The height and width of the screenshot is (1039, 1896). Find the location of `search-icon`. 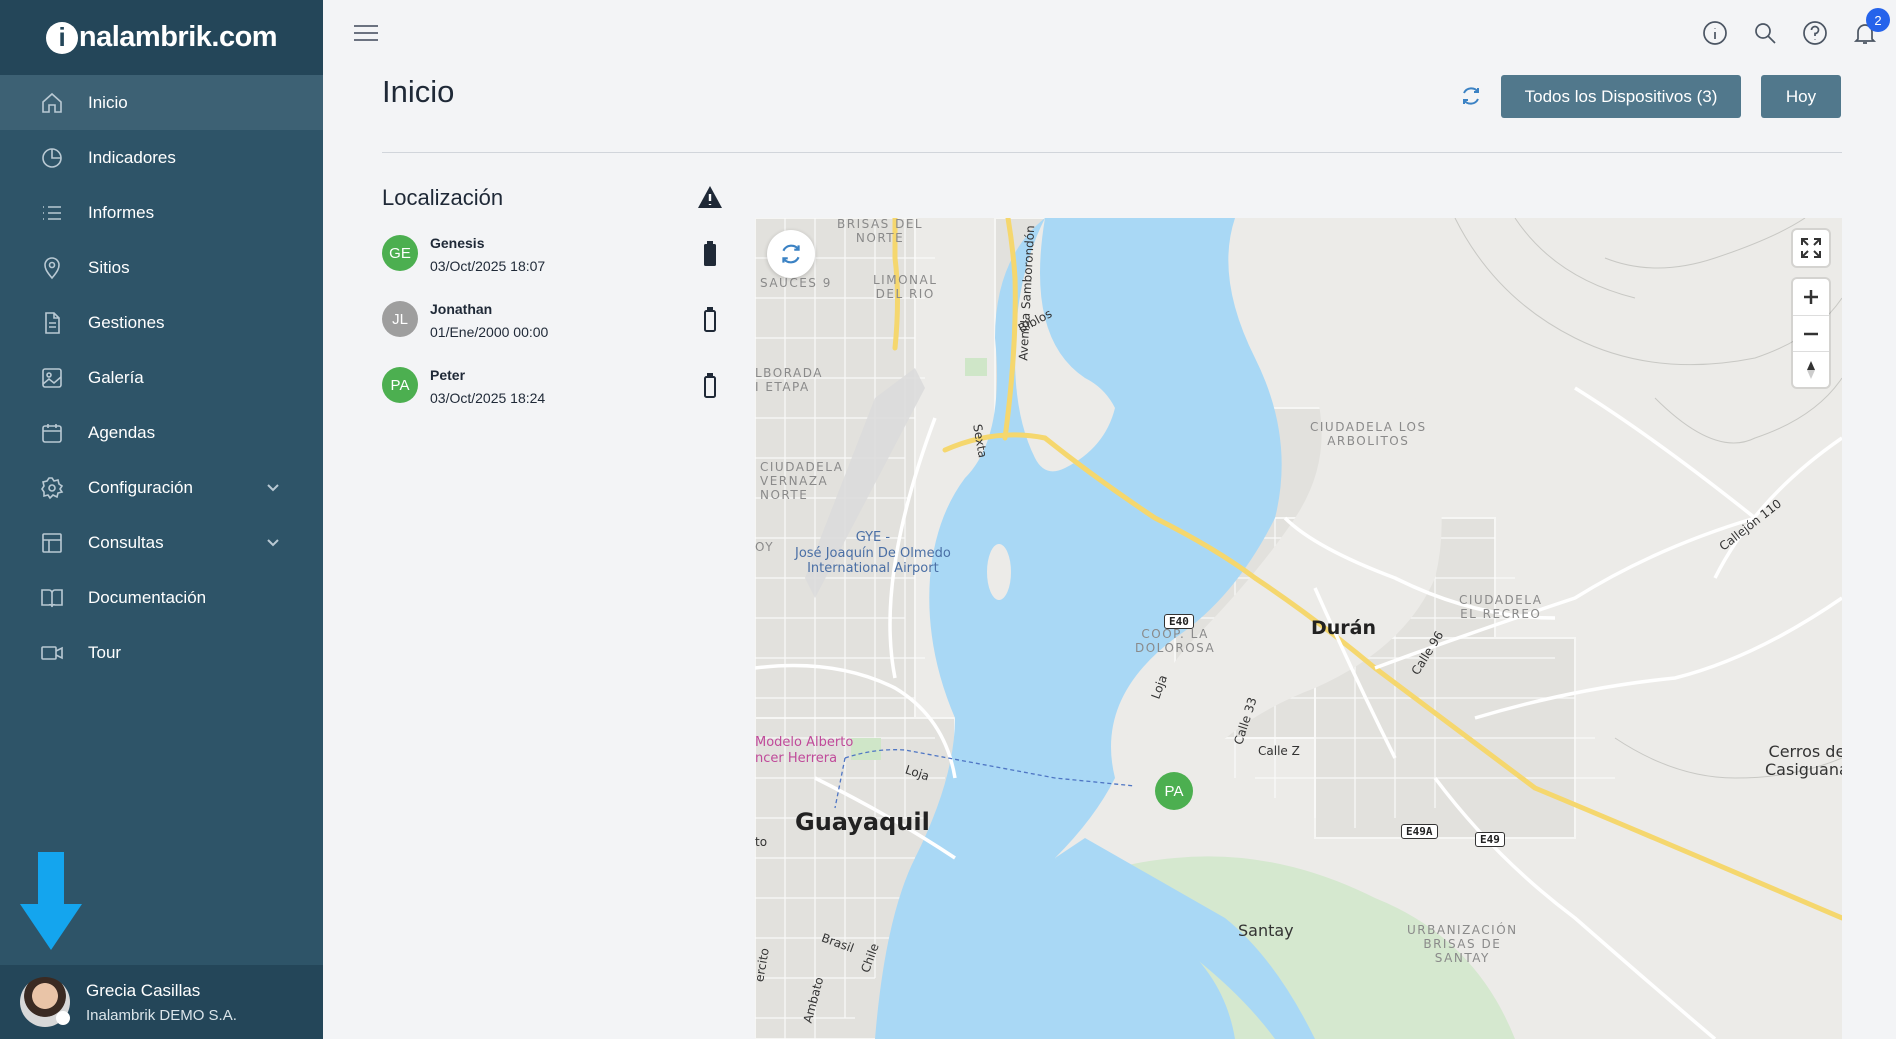

search-icon is located at coordinates (1765, 33).